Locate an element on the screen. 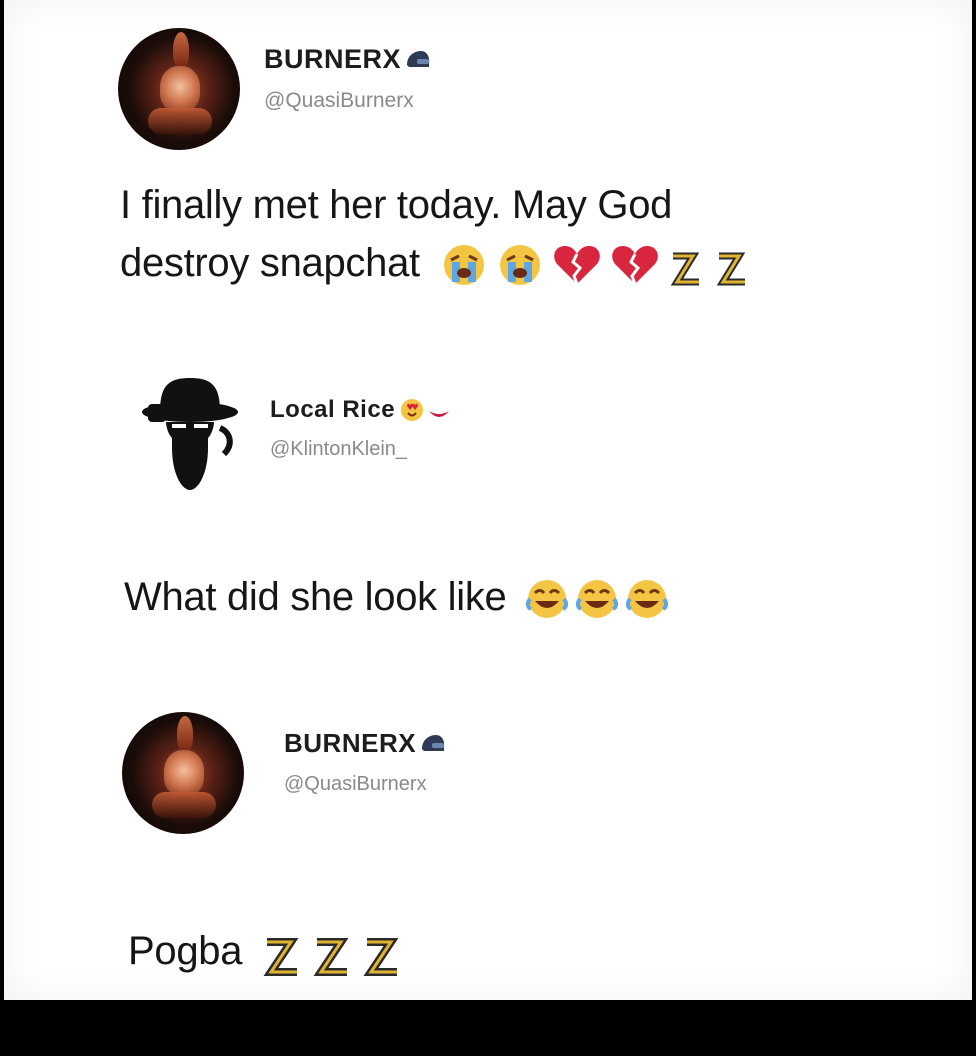 Image resolution: width=976 pixels, height=1056 pixels. letterbox-bottom-bar is located at coordinates (488, 1028).